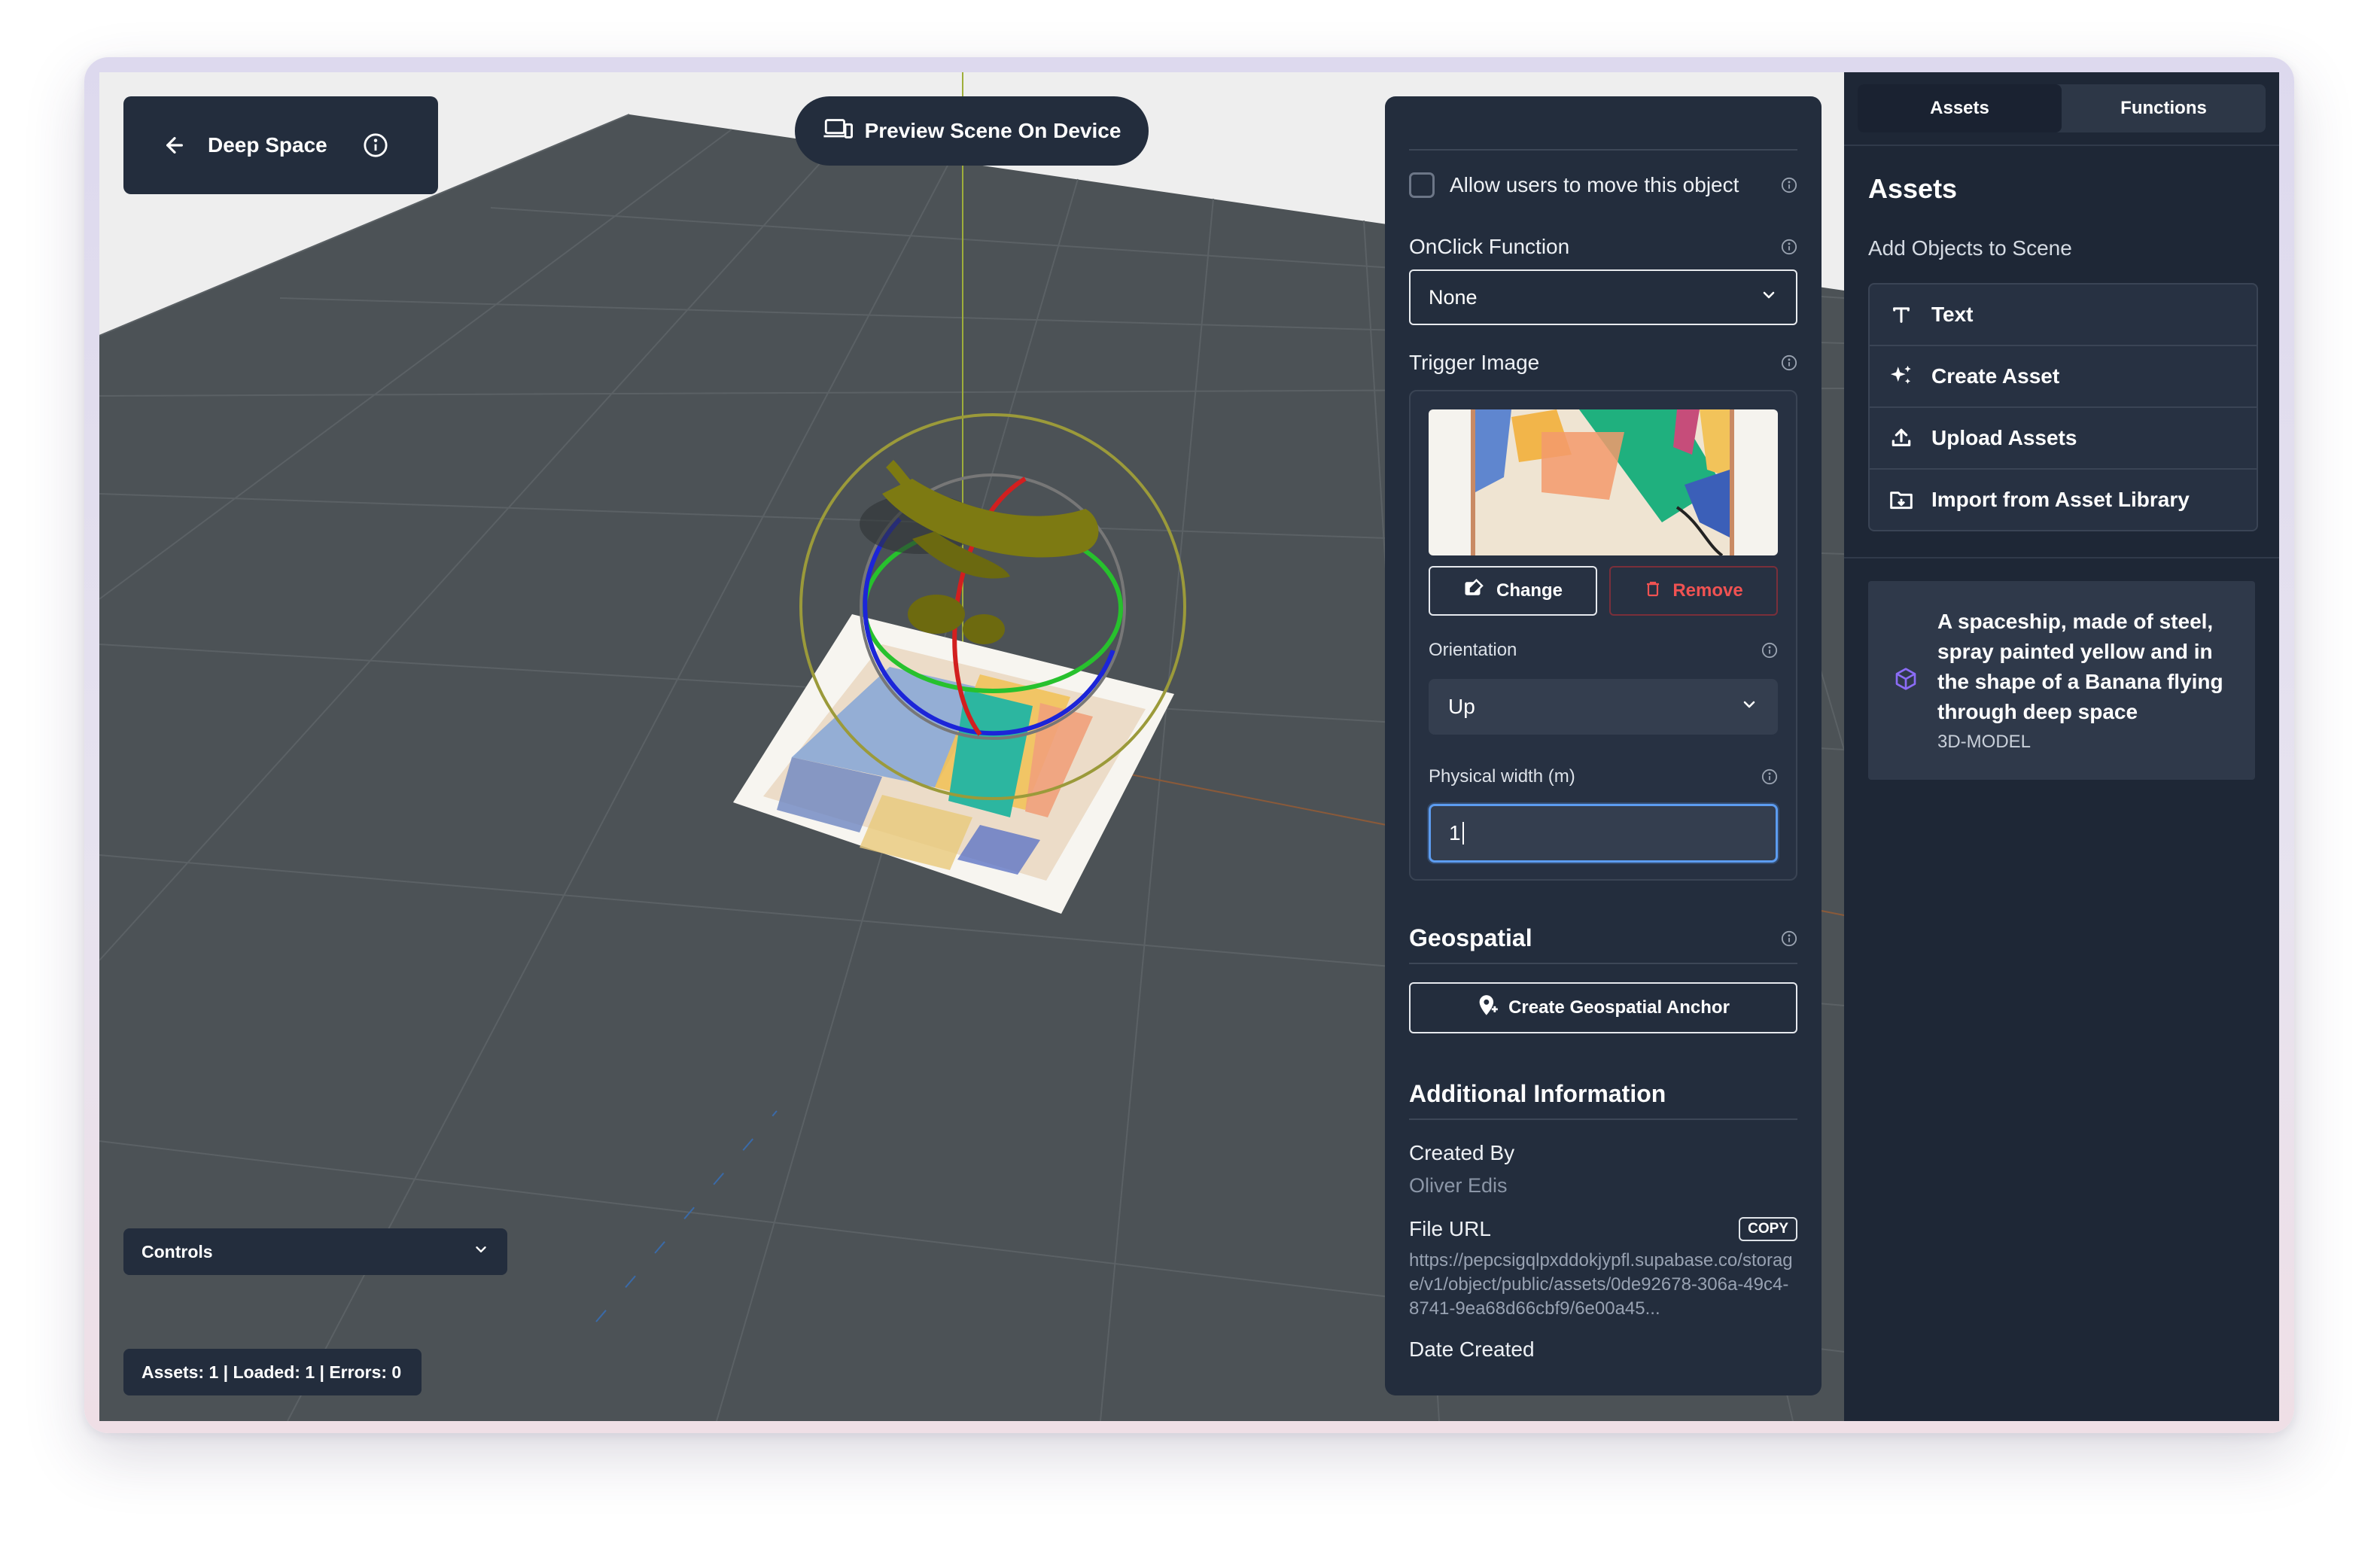 The image size is (2380, 1546). What do you see at coordinates (1952, 314) in the screenshot?
I see `menu-label: Text` at bounding box center [1952, 314].